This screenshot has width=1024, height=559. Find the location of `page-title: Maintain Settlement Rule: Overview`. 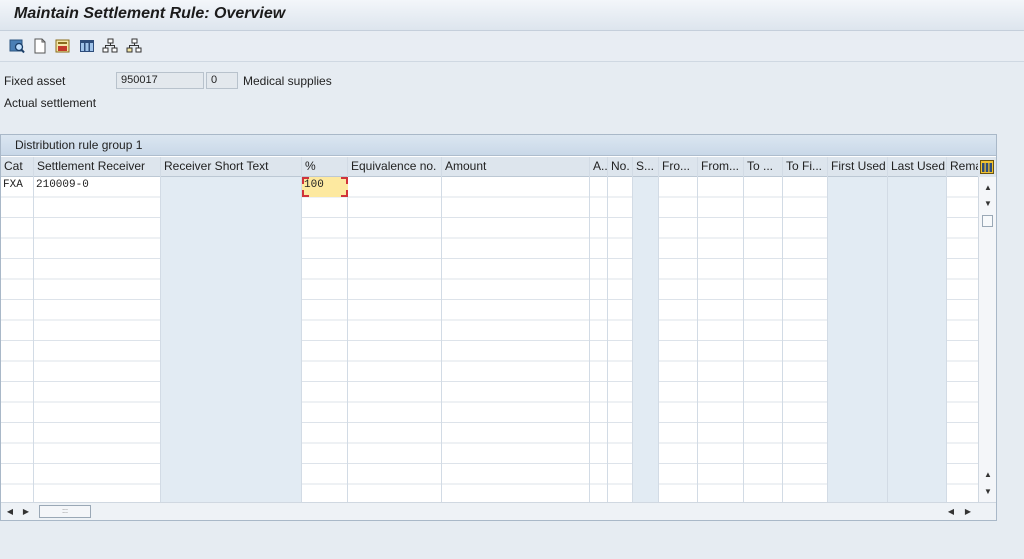

page-title: Maintain Settlement Rule: Overview is located at coordinates (150, 13).